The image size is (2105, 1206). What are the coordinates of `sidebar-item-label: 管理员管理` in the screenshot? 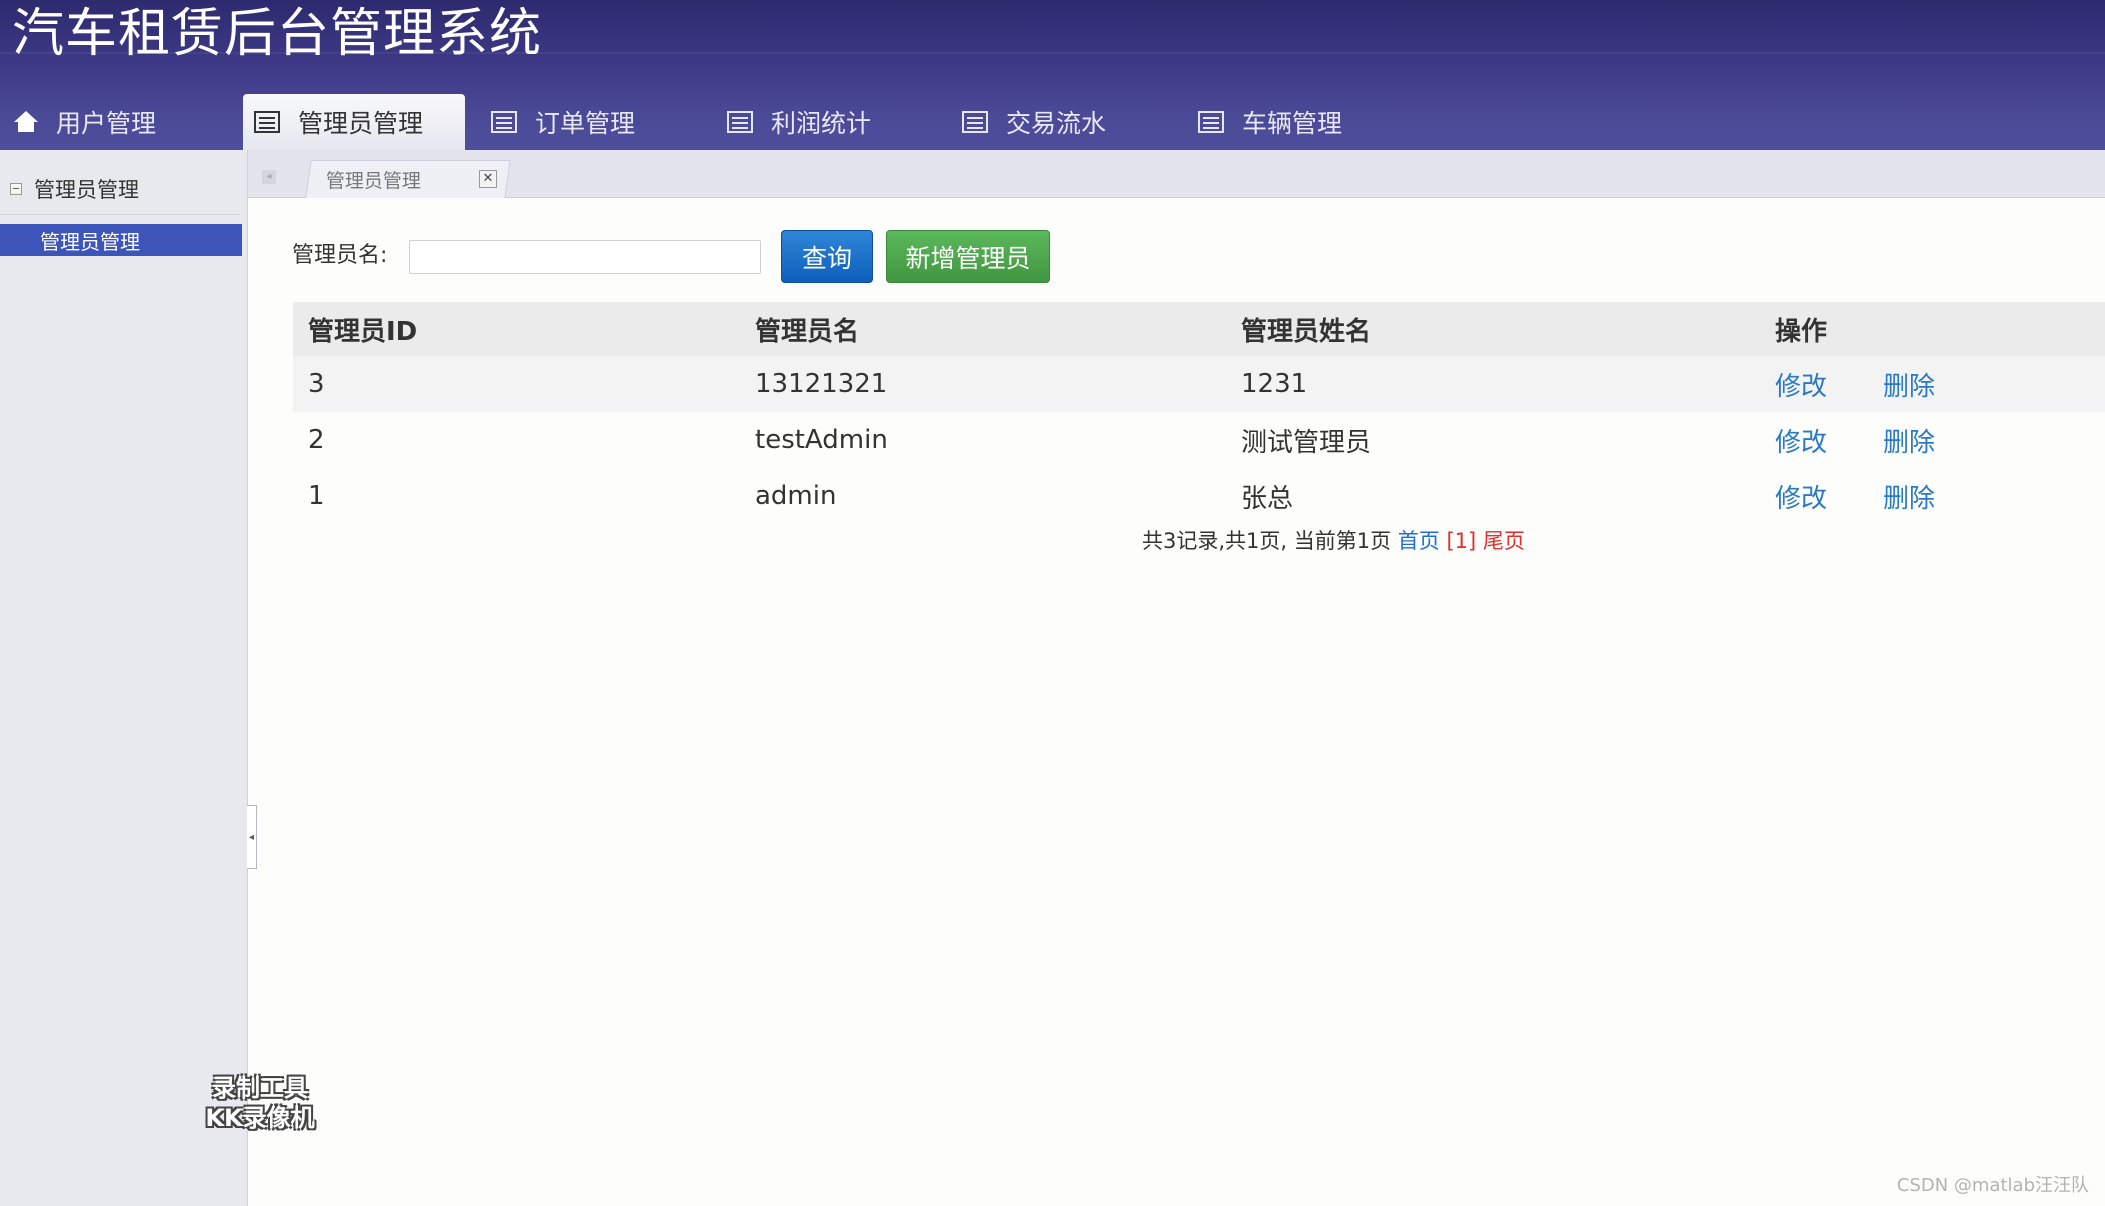 It's located at (90, 241).